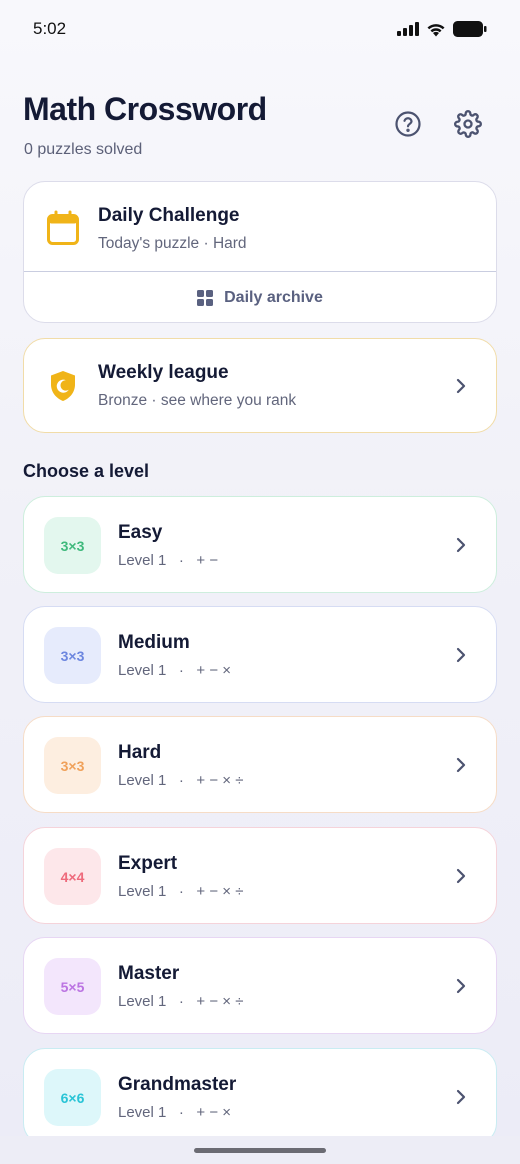  I want to click on weekly-league-title: Weekly league, so click(163, 372).